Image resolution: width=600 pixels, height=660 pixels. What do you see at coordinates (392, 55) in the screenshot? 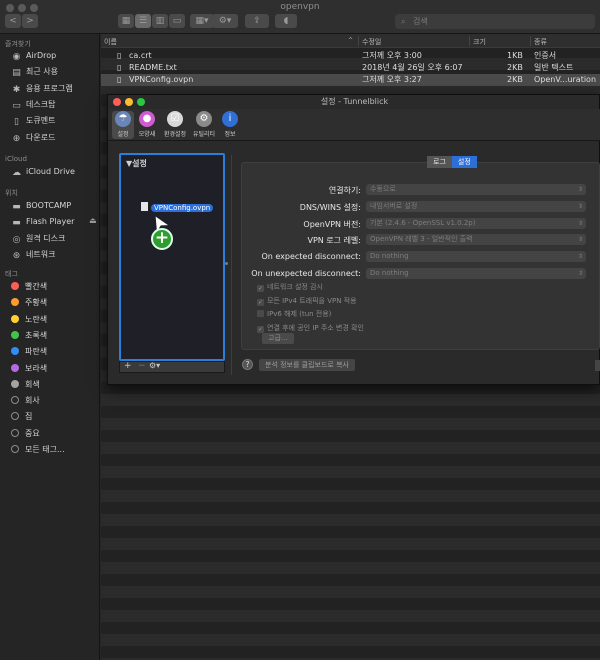
I see `file-modified: 그저께 오후 3:00` at bounding box center [392, 55].